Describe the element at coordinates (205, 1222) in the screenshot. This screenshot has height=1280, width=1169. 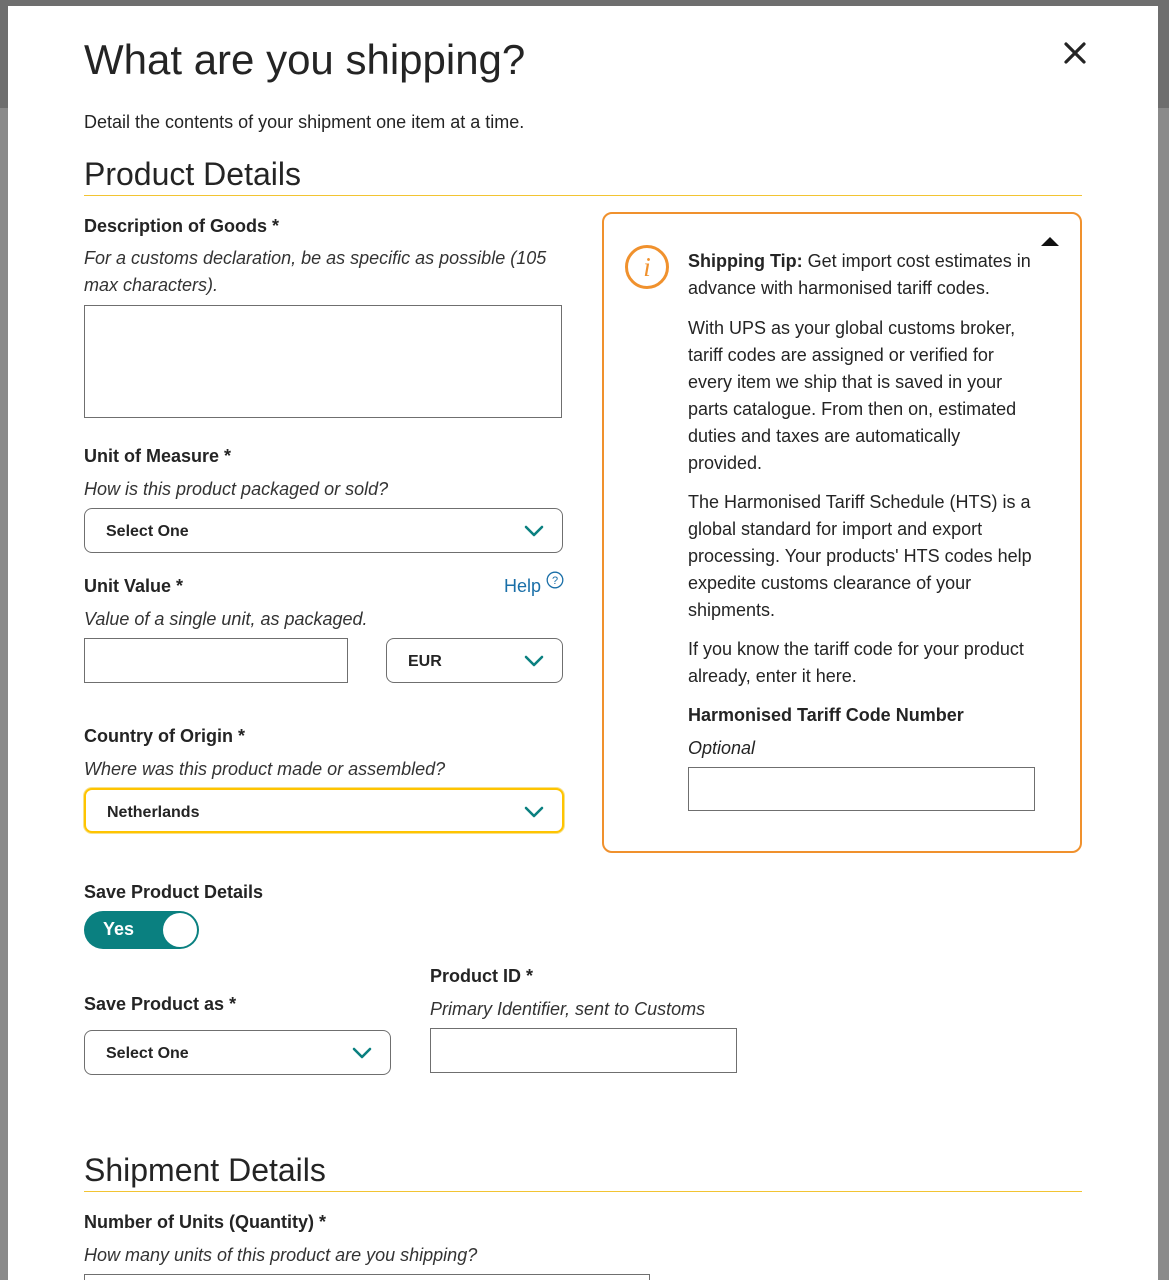
I see `quantity-label: Number of Units (Quantity) *` at that location.